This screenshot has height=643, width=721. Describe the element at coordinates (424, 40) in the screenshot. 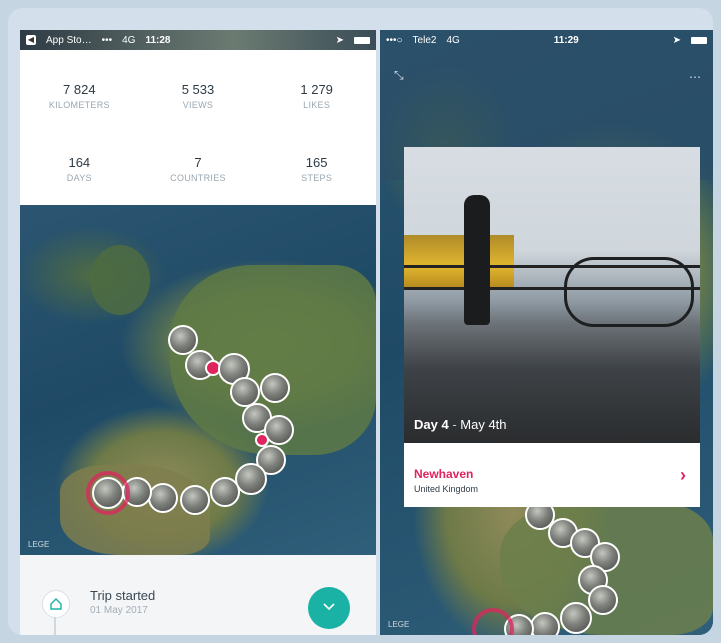

I see `status-carrier: Tele2` at that location.